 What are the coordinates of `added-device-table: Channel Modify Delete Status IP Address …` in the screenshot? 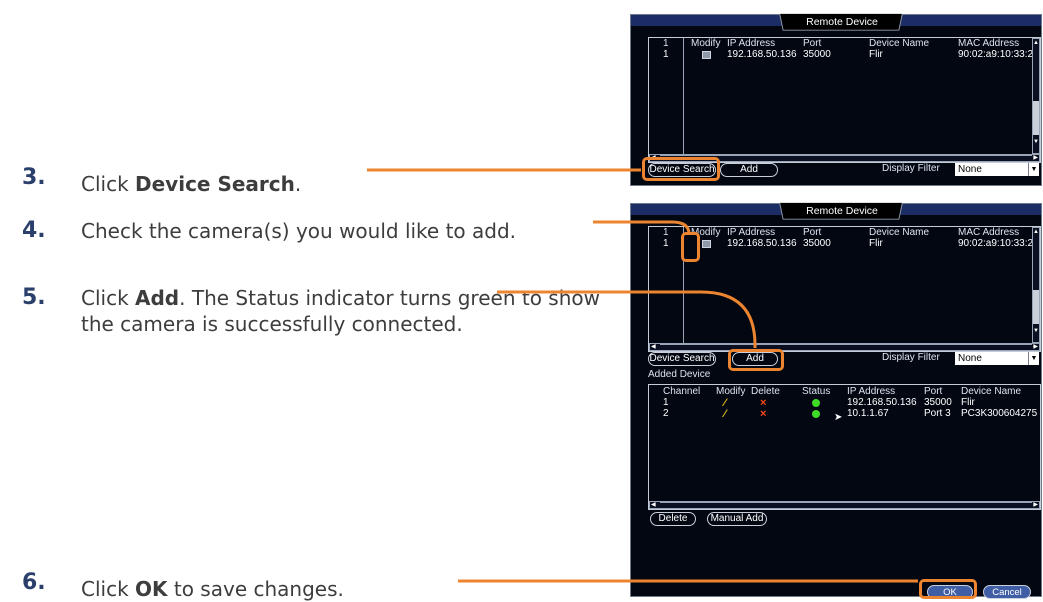 It's located at (844, 447).